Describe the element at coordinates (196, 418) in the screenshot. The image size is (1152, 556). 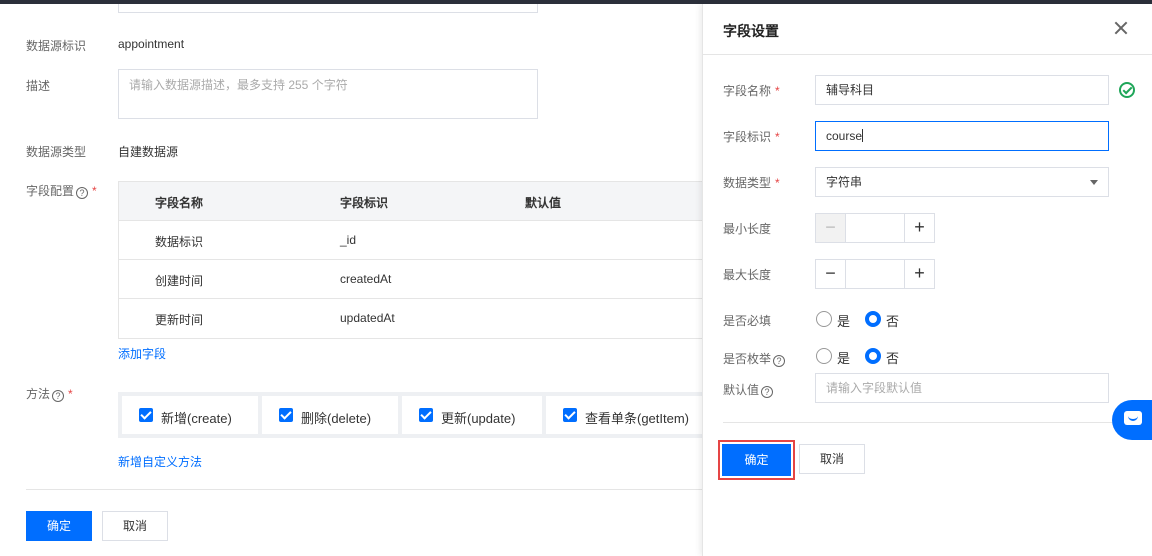
I see `method-label: 新增(create)` at that location.